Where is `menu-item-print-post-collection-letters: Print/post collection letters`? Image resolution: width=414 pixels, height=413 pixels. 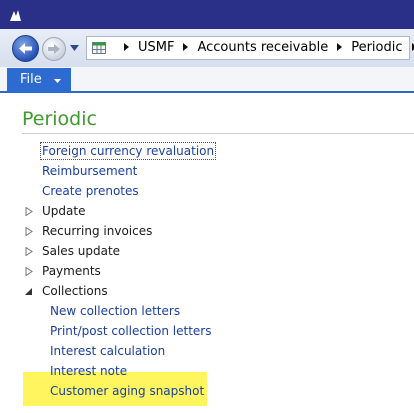
menu-item-print-post-collection-letters: Print/post collection letters is located at coordinates (130, 331).